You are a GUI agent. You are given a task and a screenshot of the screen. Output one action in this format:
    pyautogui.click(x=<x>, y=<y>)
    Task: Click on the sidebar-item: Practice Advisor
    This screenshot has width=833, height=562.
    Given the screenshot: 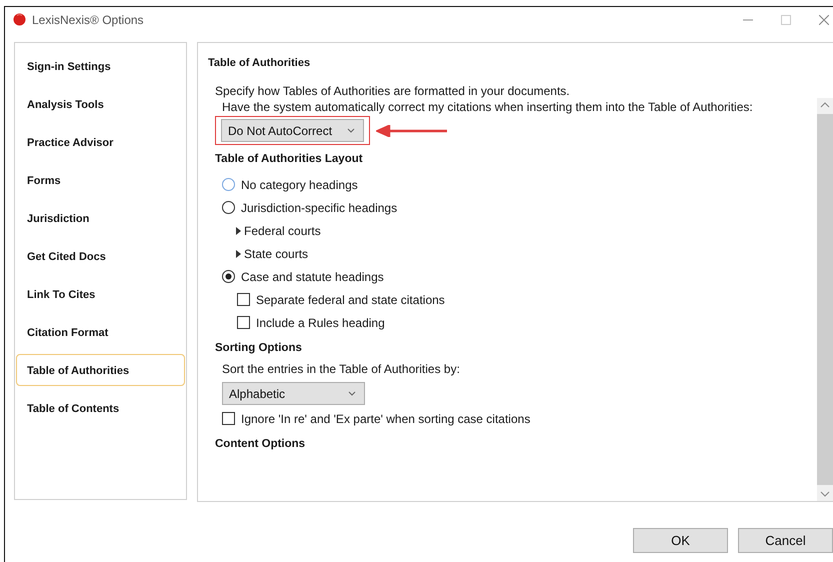 What is the action you would take?
    pyautogui.click(x=100, y=142)
    